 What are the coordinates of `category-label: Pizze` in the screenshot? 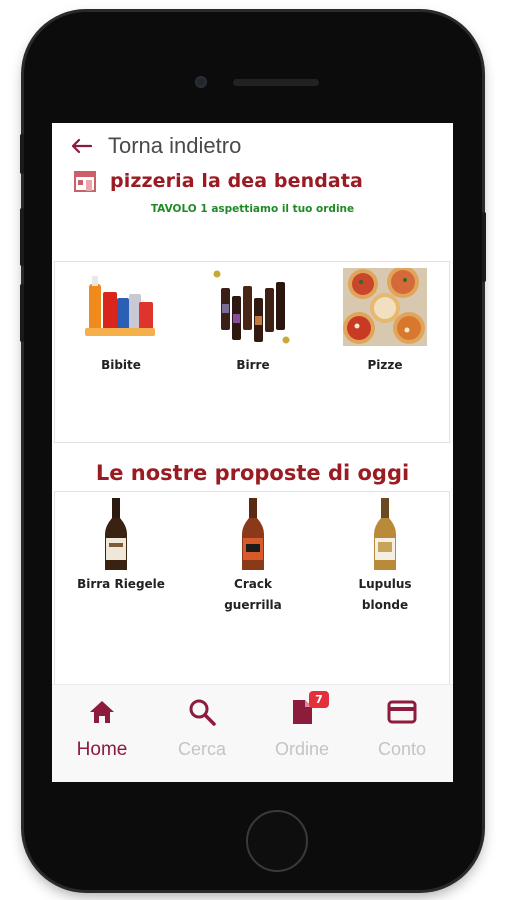 It's located at (385, 365).